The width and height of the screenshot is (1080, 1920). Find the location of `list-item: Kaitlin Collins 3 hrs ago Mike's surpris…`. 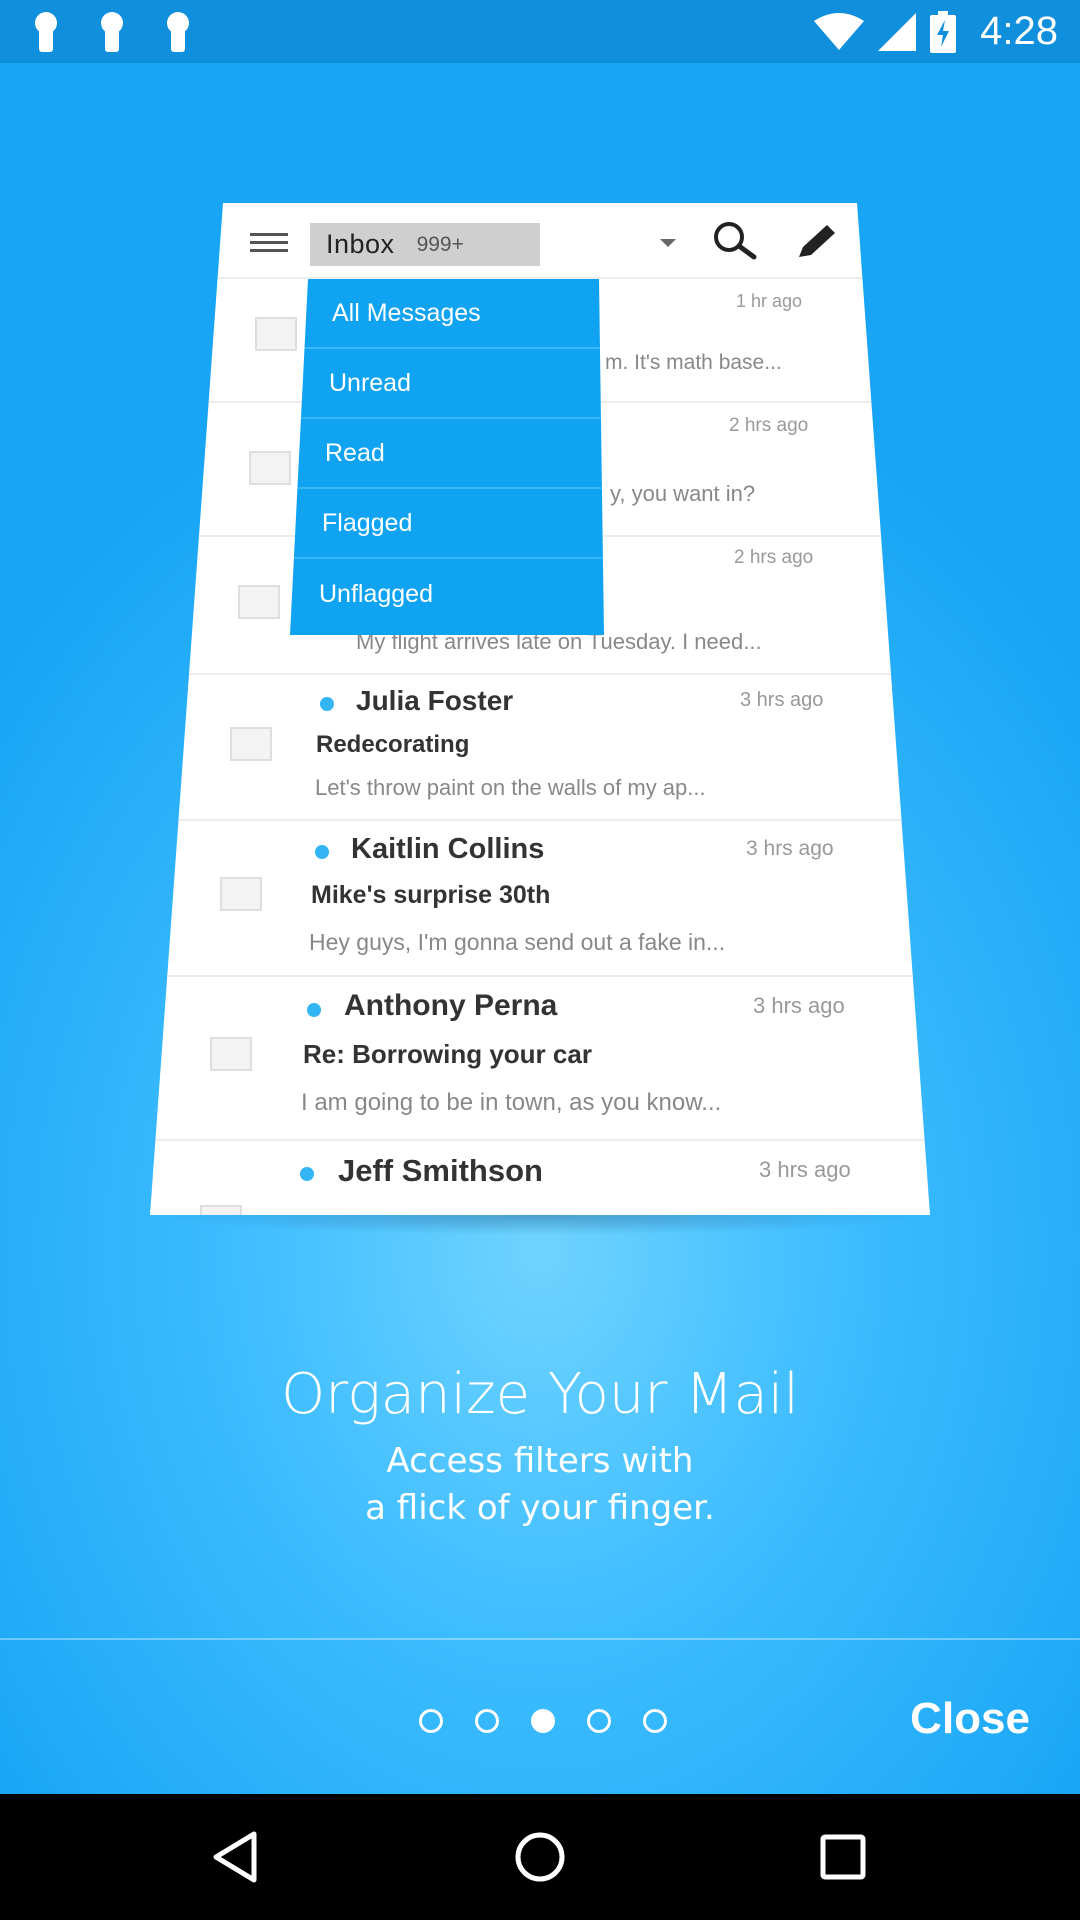

list-item: Kaitlin Collins 3 hrs ago Mike's surpris… is located at coordinates (540, 899).